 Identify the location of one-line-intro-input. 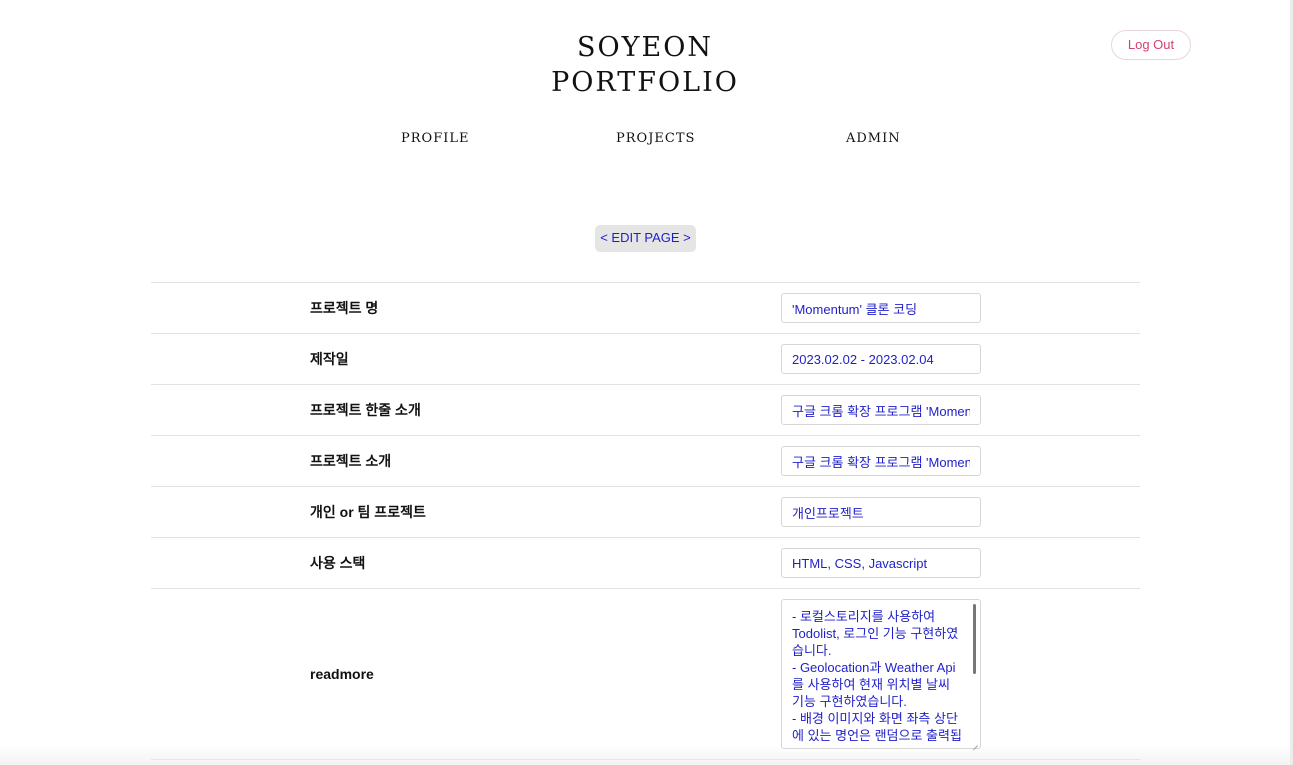
(881, 410).